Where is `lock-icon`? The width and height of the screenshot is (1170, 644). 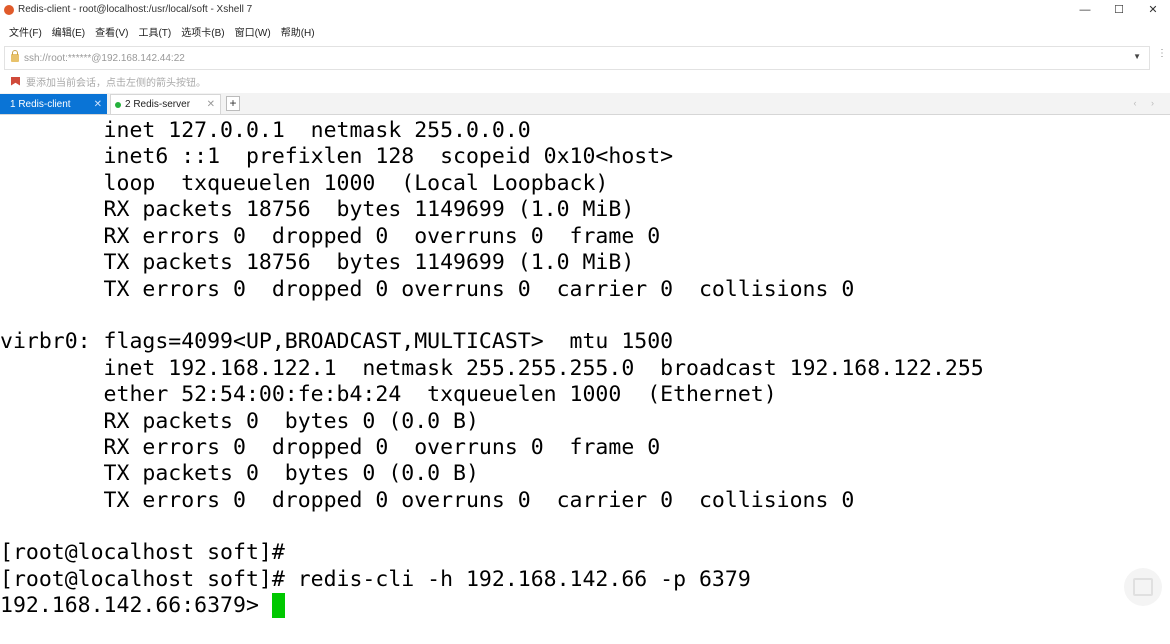
lock-icon is located at coordinates (15, 56).